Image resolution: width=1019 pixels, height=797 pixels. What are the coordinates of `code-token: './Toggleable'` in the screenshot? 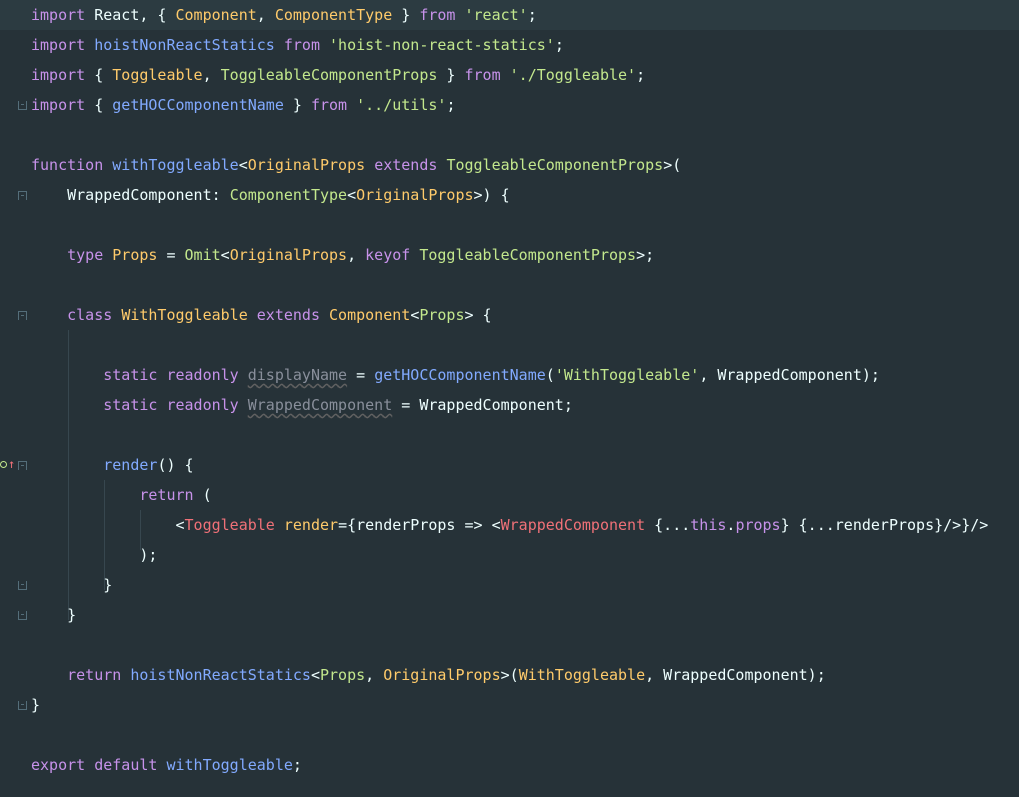 It's located at (573, 75).